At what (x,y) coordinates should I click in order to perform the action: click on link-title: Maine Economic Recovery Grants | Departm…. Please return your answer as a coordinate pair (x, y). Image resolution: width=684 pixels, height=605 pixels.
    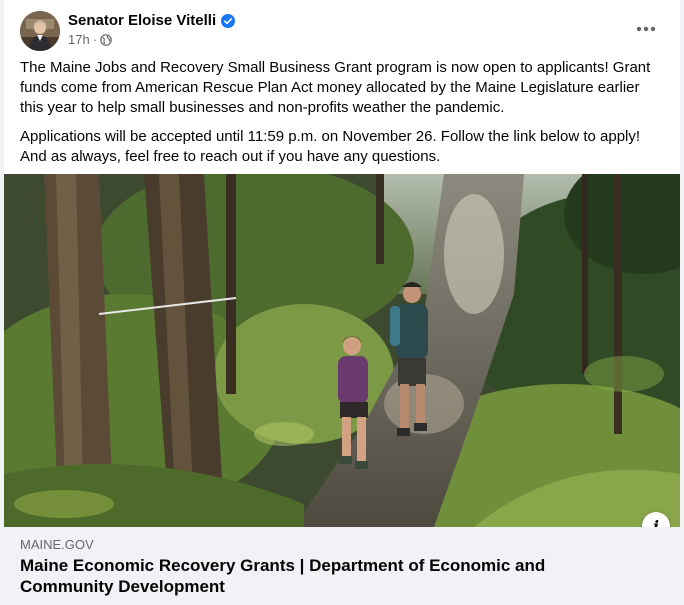
    Looking at the image, I should click on (330, 576).